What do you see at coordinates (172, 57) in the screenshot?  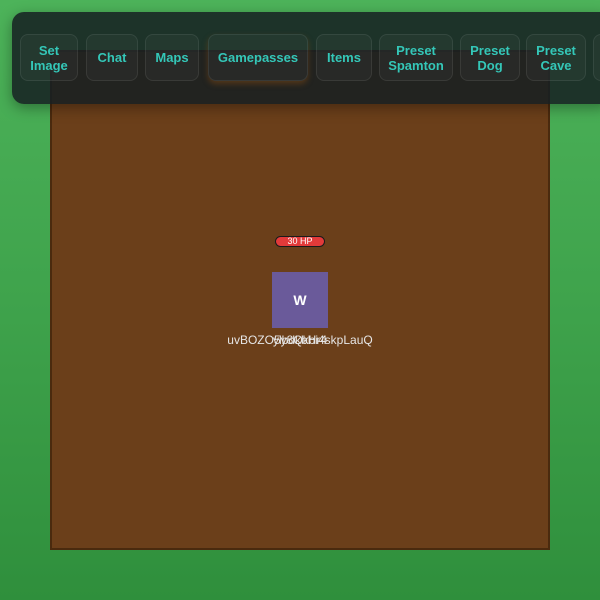 I see `maps-button: Maps` at bounding box center [172, 57].